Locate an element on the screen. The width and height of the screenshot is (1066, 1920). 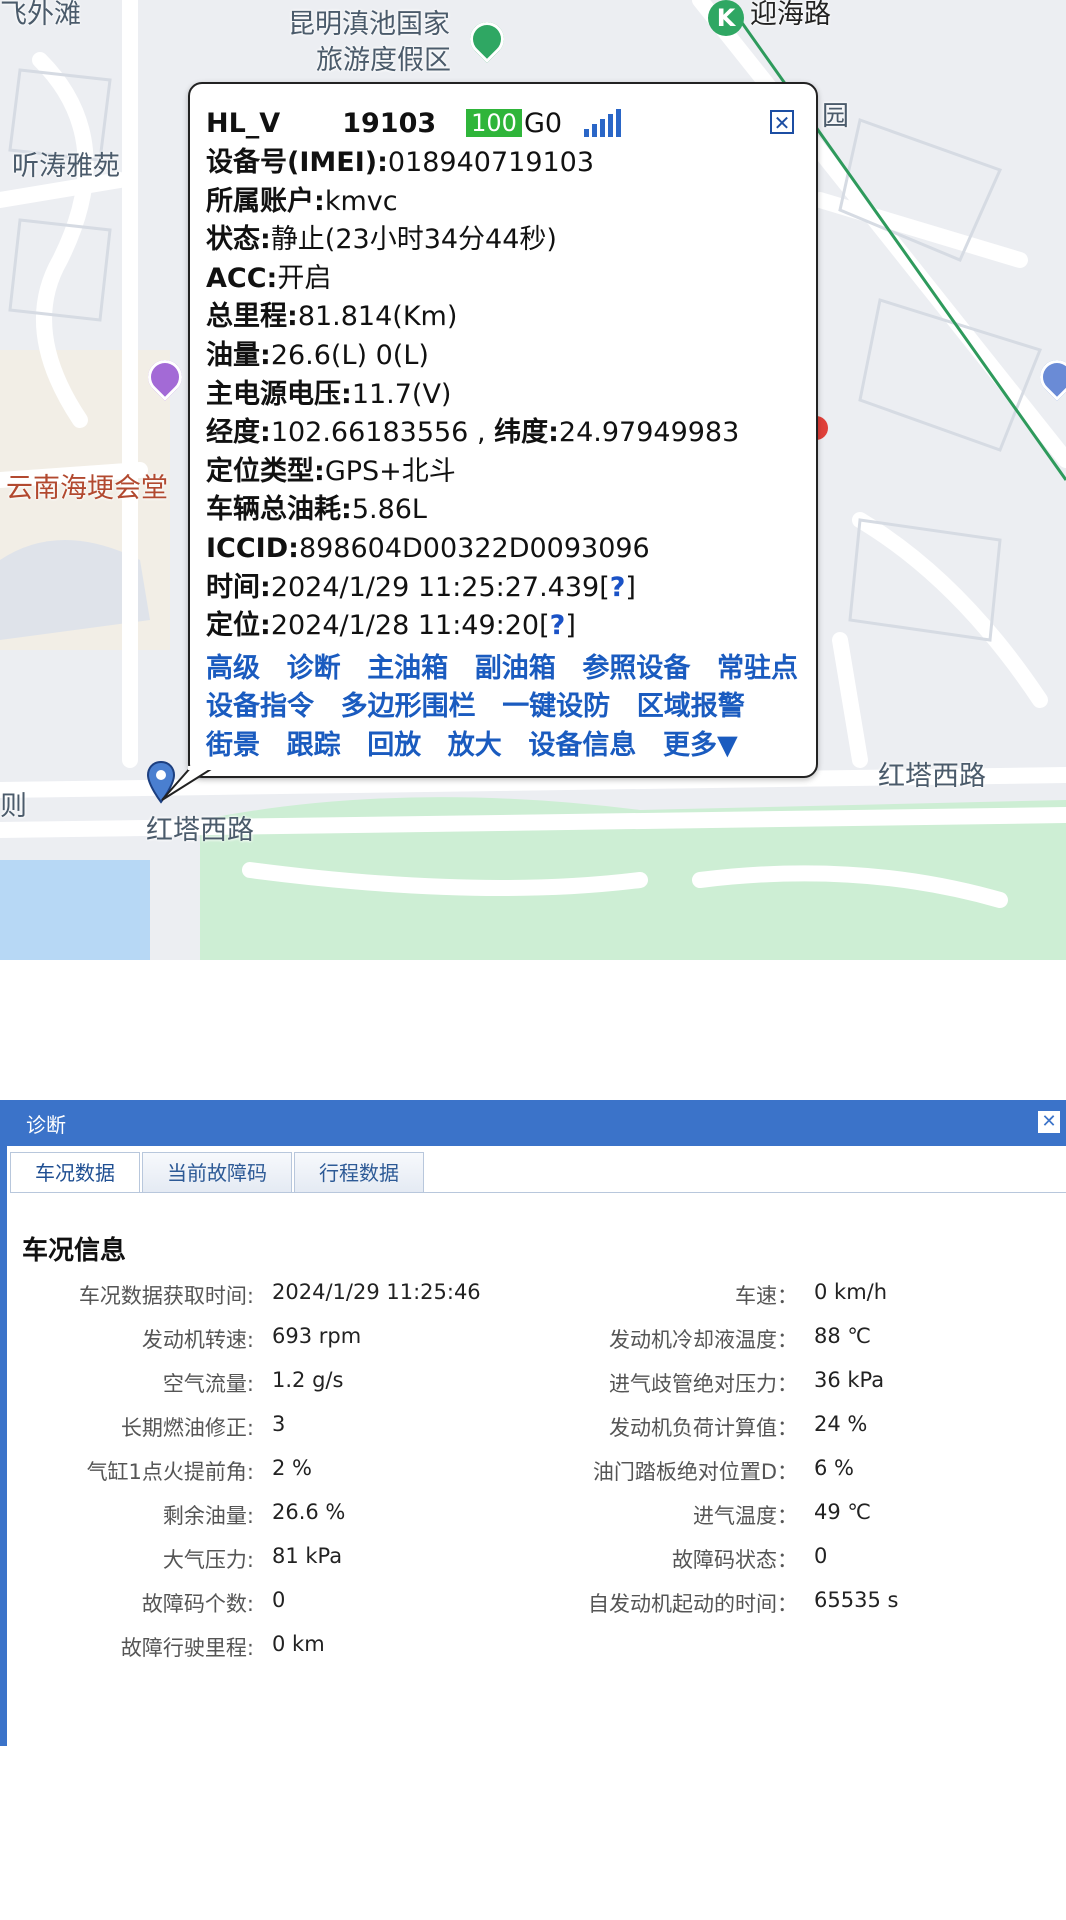
field-value: 2 % is located at coordinates (292, 1468).